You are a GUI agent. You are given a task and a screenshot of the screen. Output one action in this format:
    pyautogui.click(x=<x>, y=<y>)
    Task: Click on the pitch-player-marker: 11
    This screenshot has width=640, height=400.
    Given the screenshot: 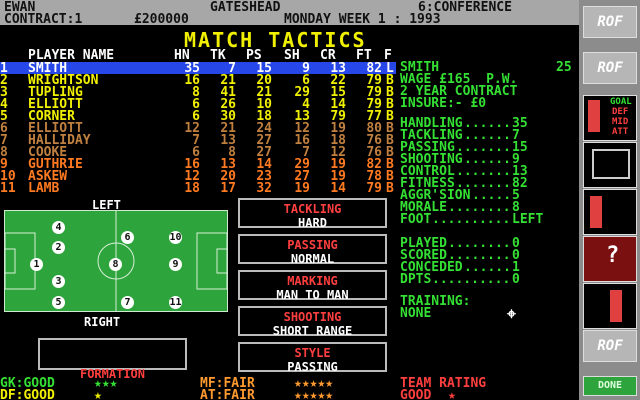 What is the action you would take?
    pyautogui.click(x=175, y=302)
    